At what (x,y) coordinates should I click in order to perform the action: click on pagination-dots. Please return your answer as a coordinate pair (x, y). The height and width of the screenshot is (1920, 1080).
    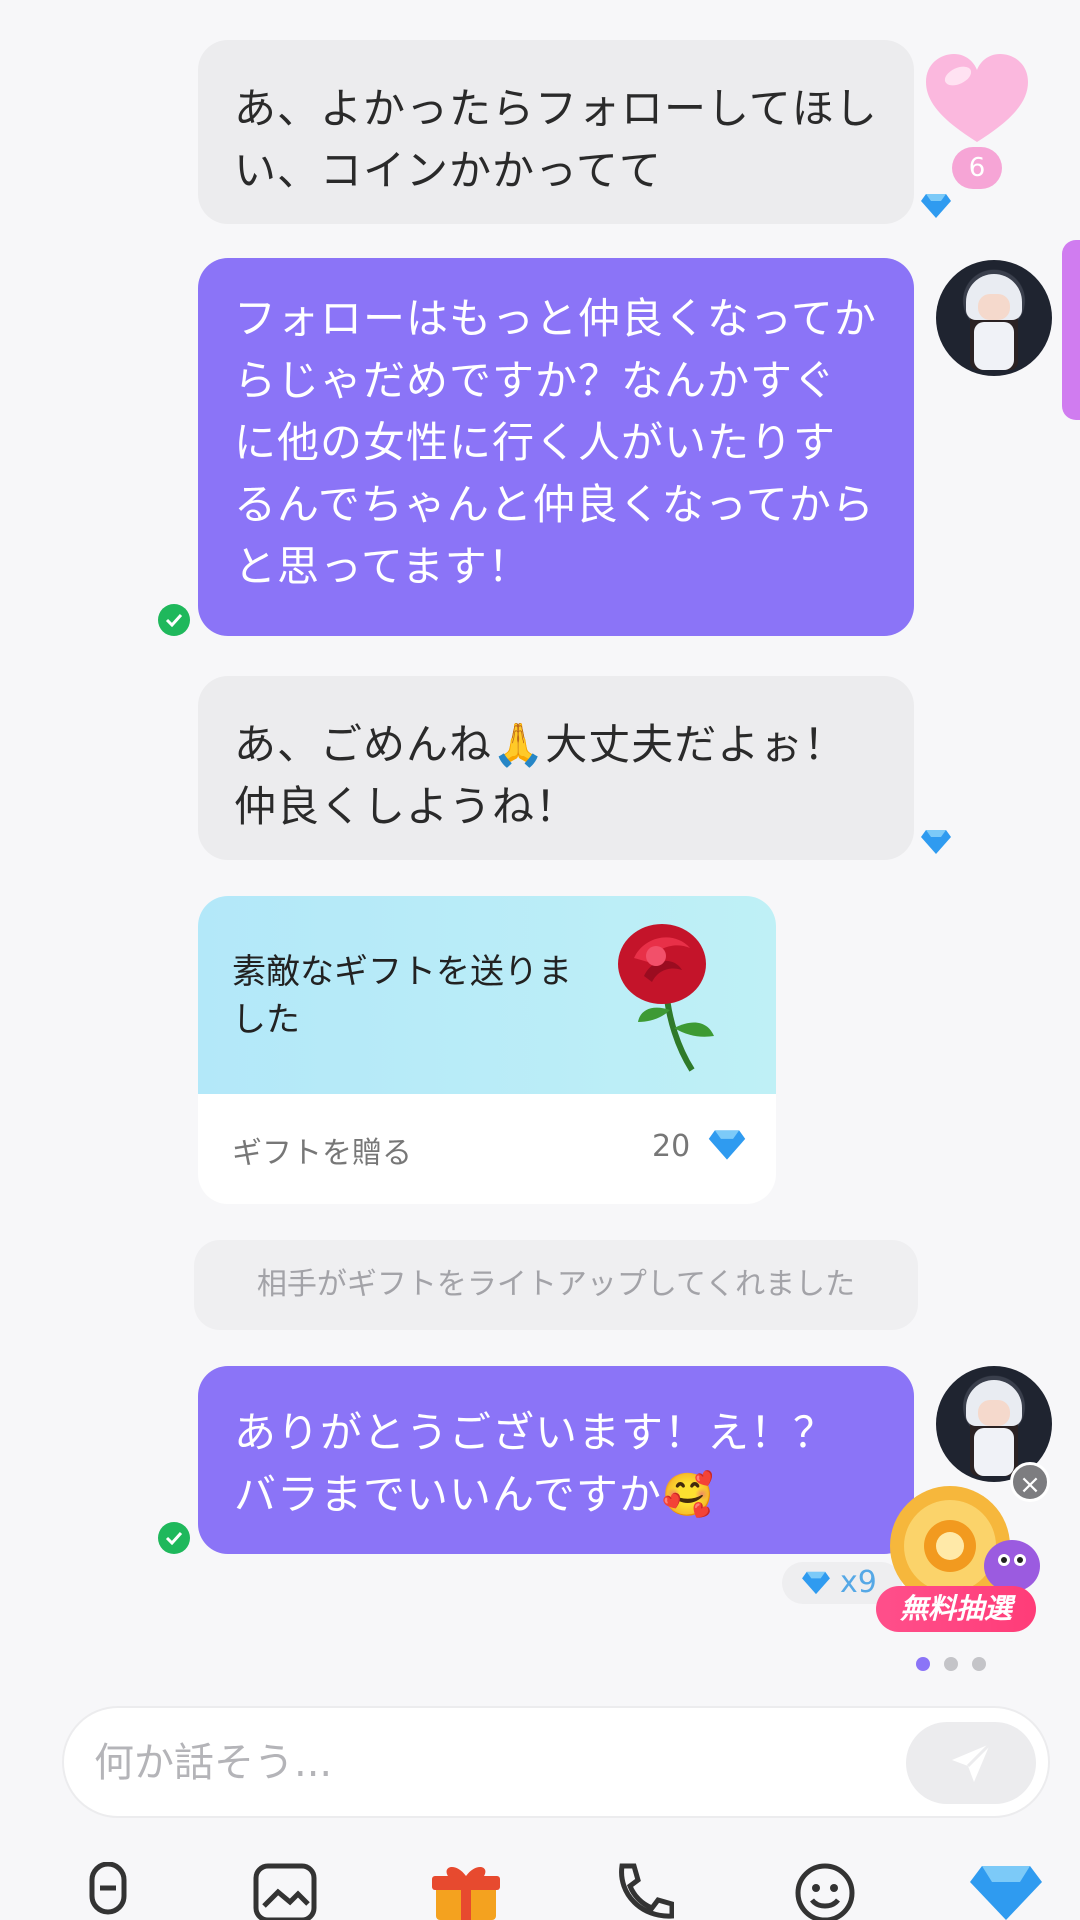
    Looking at the image, I should click on (958, 1665).